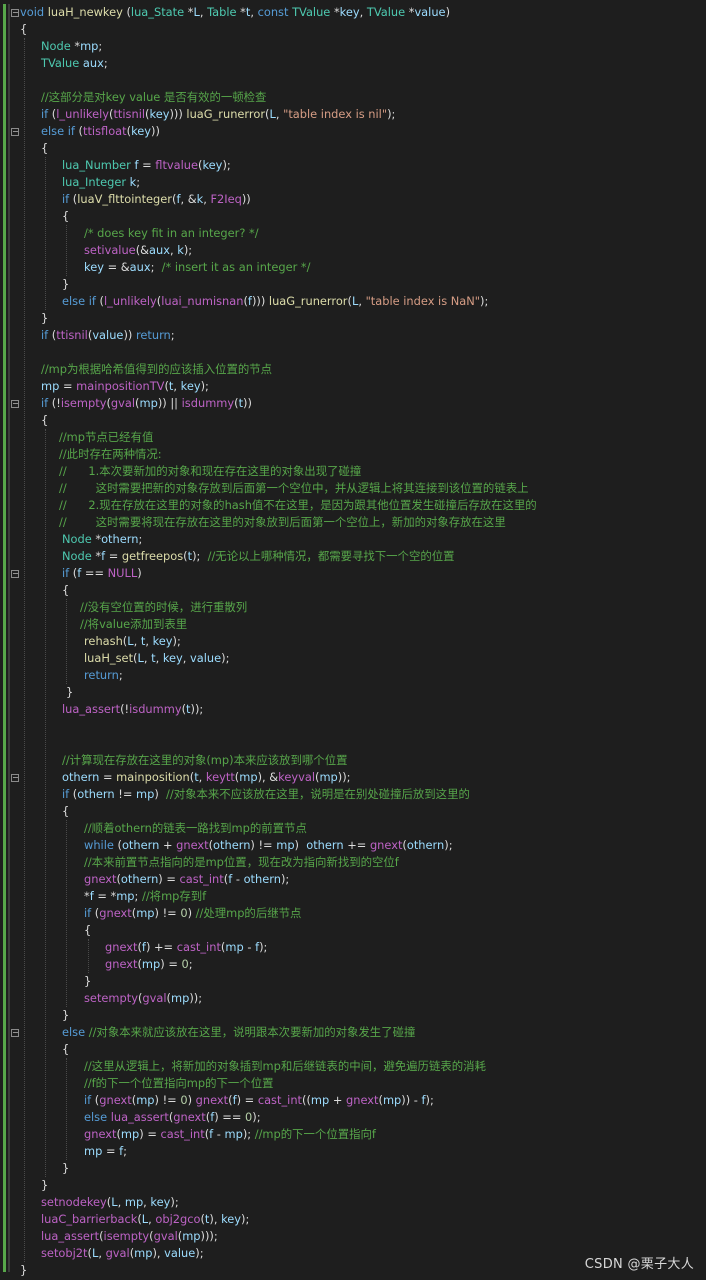 The width and height of the screenshot is (706, 1280). Describe the element at coordinates (180, 250) in the screenshot. I see `code-token: k` at that location.